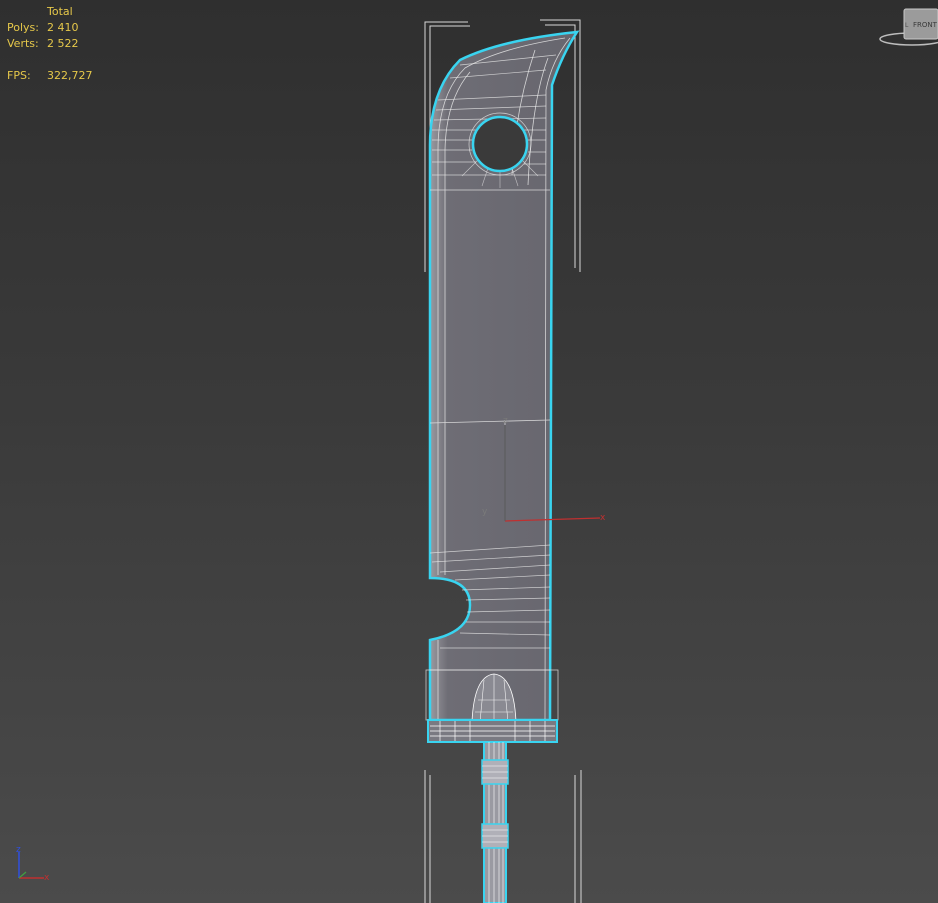 The height and width of the screenshot is (903, 938). Describe the element at coordinates (495, 822) in the screenshot. I see `handle-mesh` at that location.